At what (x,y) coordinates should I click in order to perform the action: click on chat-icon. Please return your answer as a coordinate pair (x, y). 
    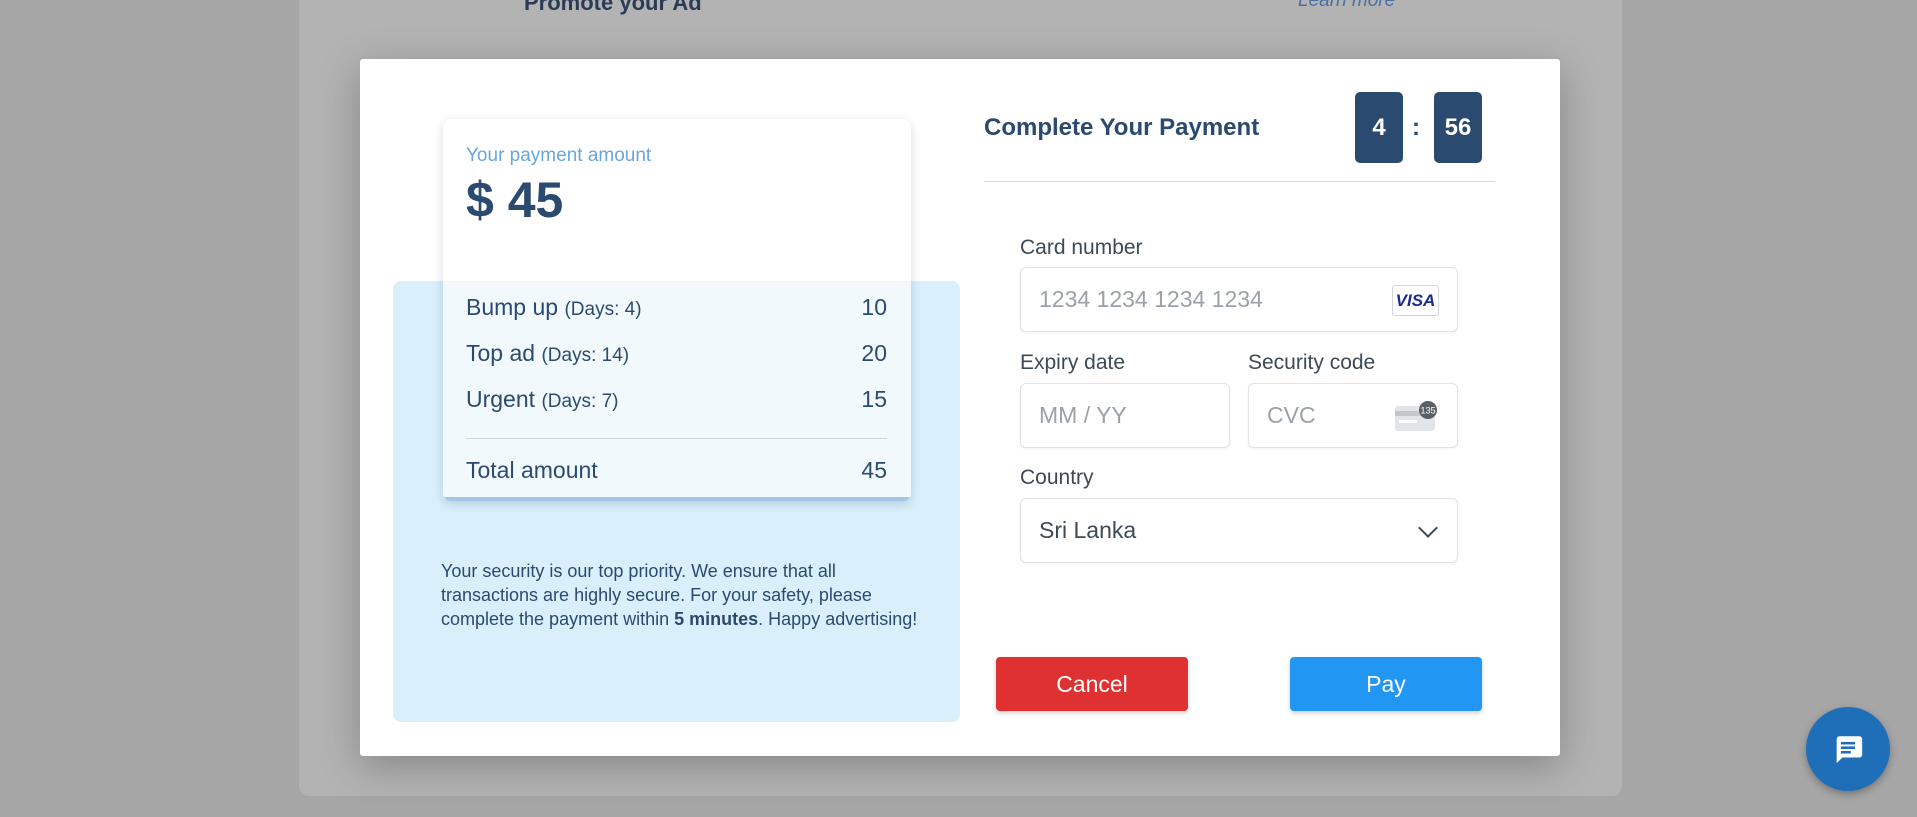
    Looking at the image, I should click on (1849, 750).